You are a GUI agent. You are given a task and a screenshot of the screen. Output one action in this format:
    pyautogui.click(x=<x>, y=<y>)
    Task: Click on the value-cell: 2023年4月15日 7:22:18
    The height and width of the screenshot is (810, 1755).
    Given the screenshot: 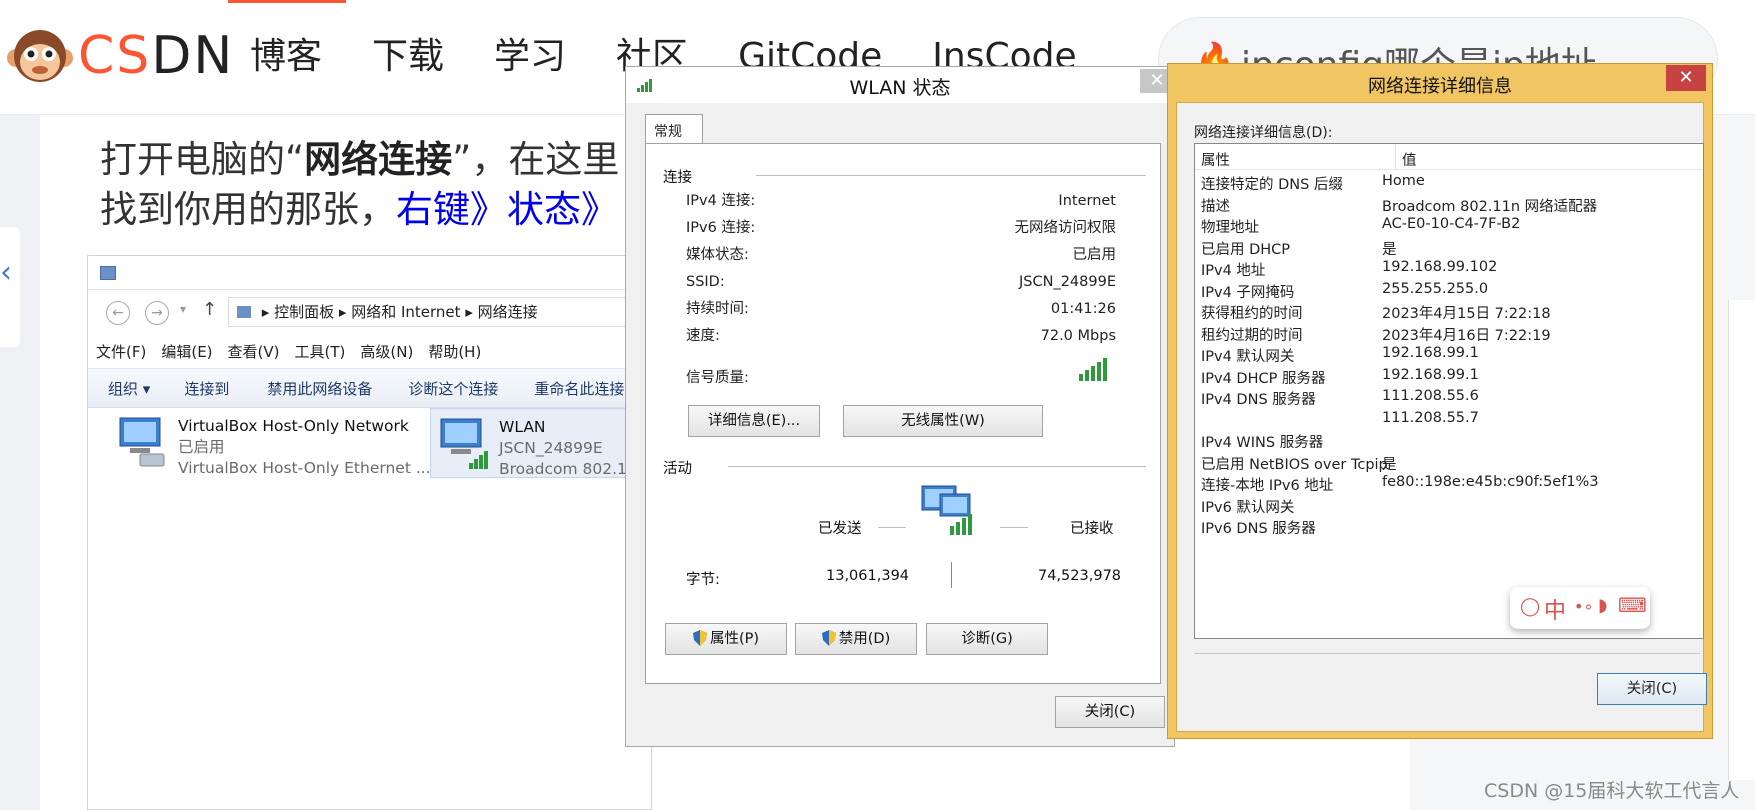 What is the action you would take?
    pyautogui.click(x=1466, y=314)
    